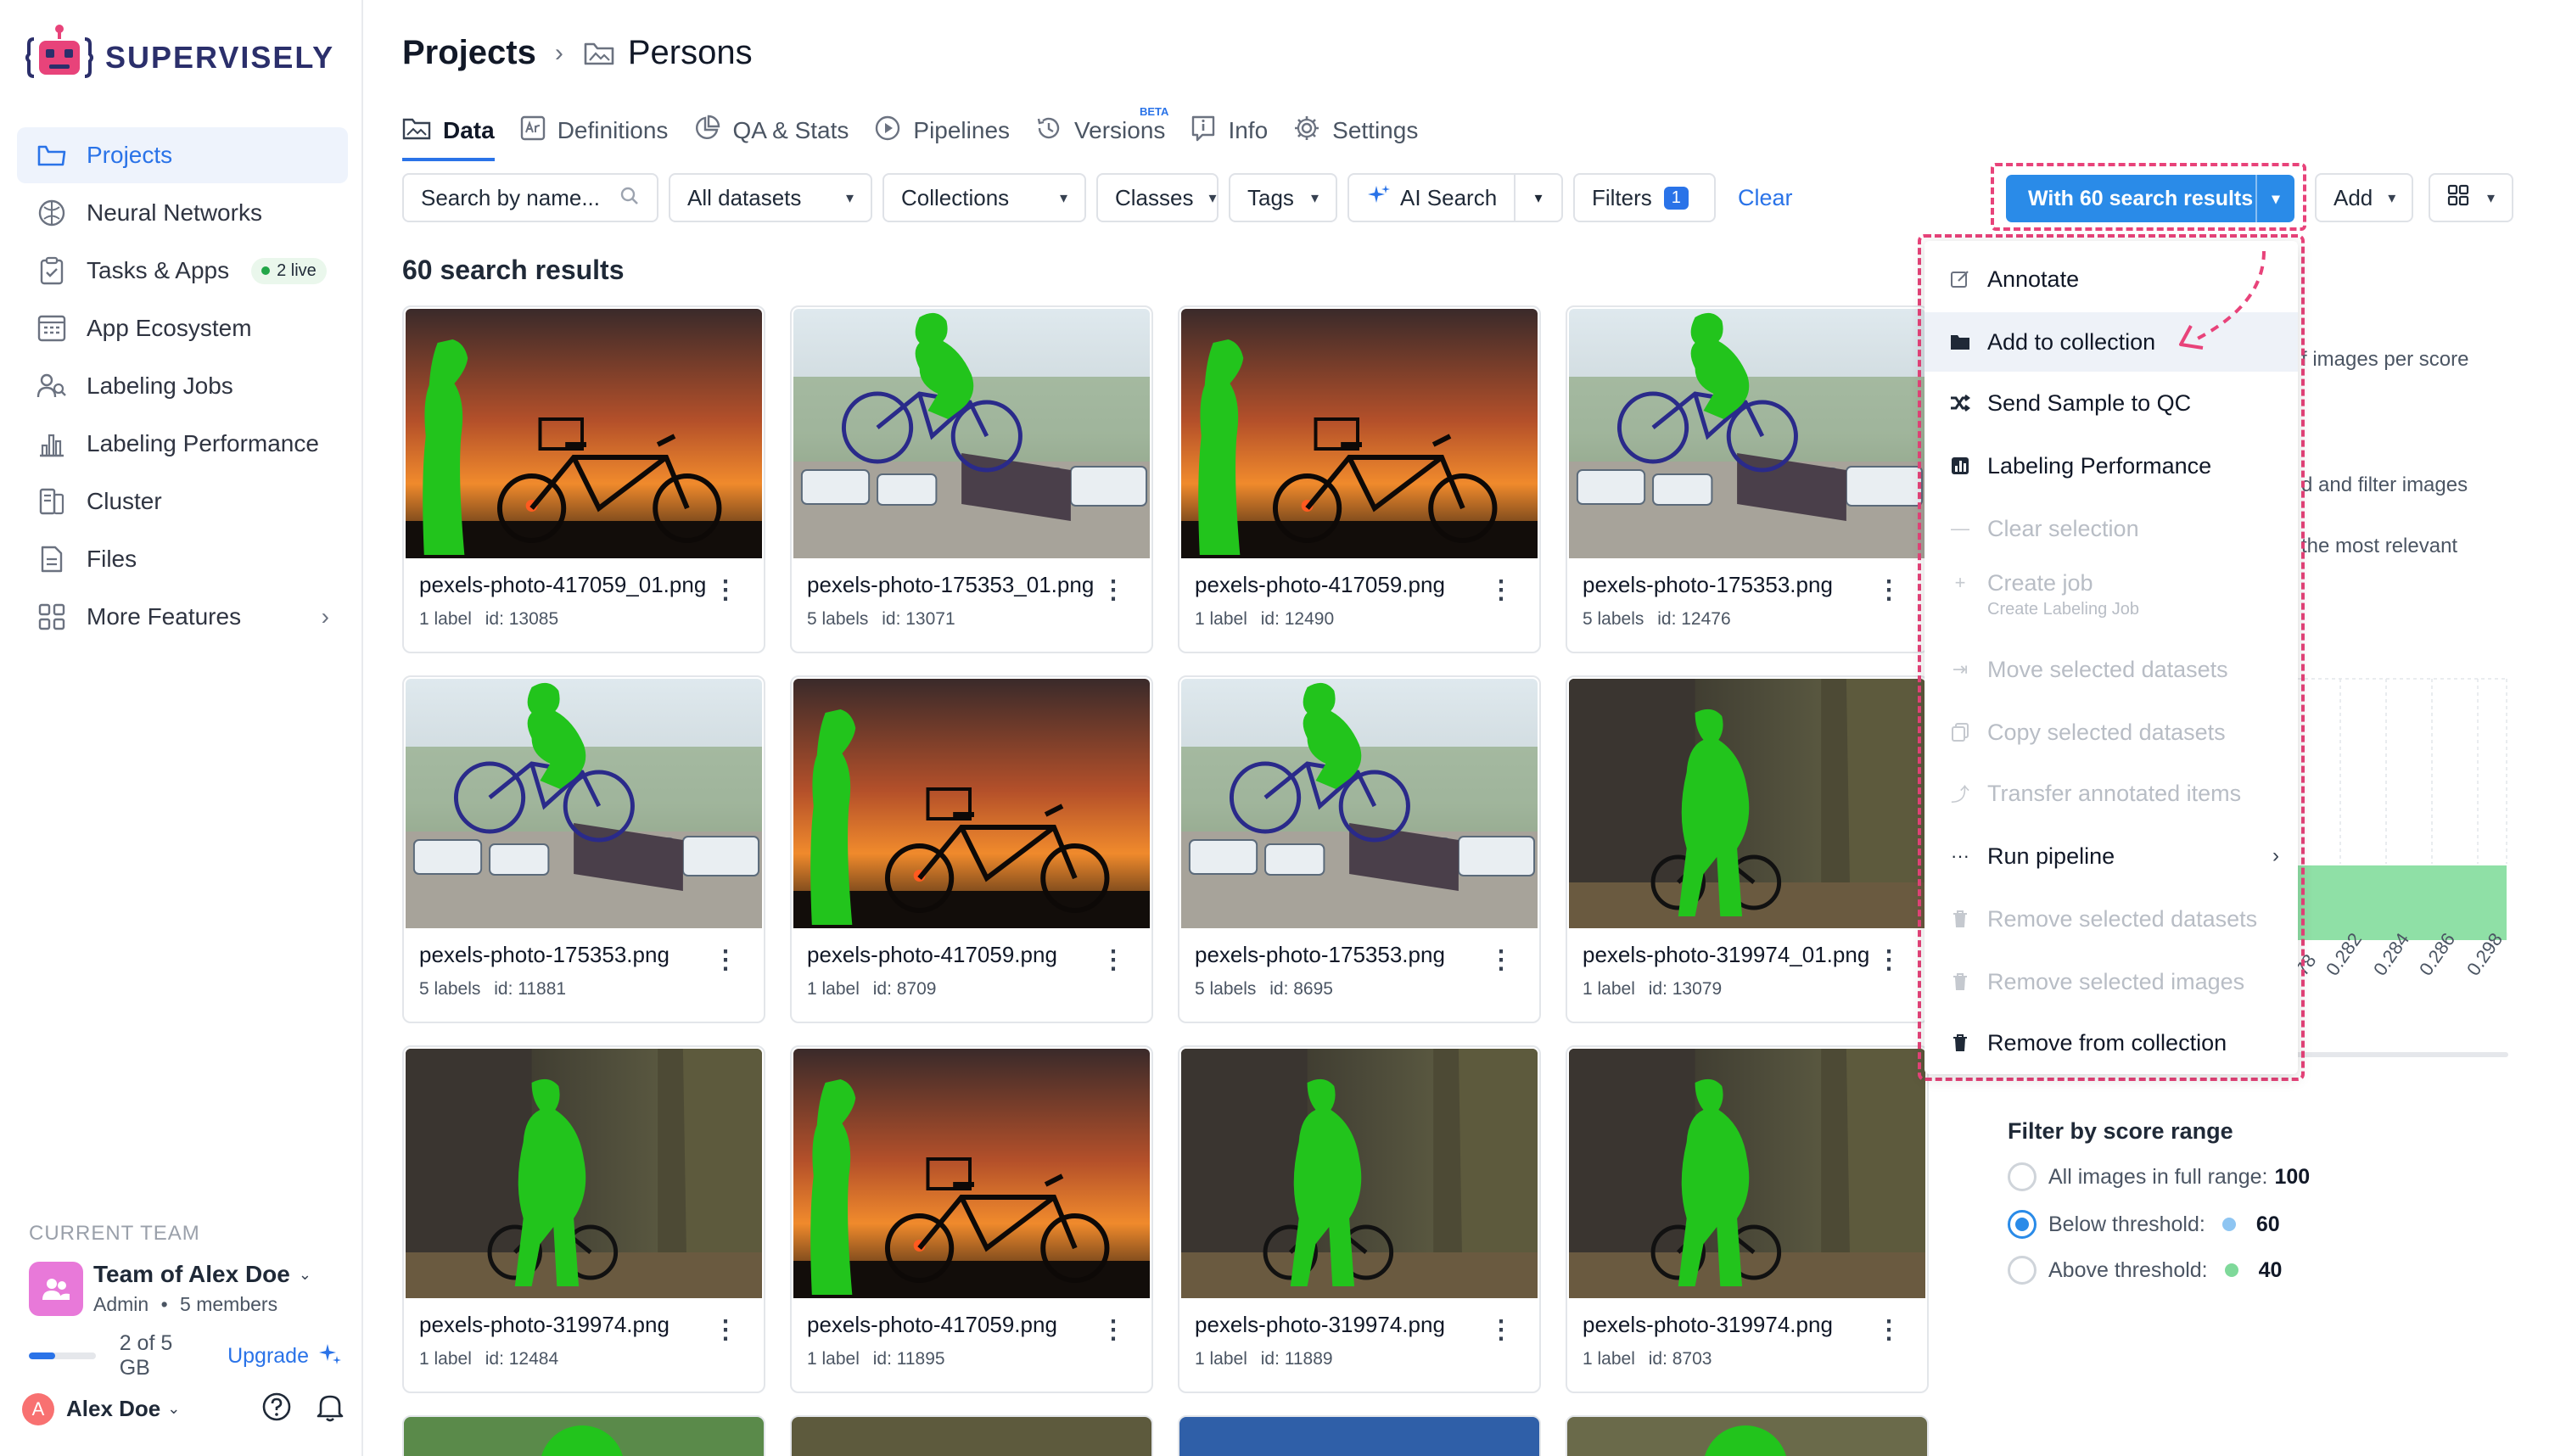 Image resolution: width=2566 pixels, height=1456 pixels. I want to click on sidebar-item-neural-networks: Neural Networks, so click(182, 213).